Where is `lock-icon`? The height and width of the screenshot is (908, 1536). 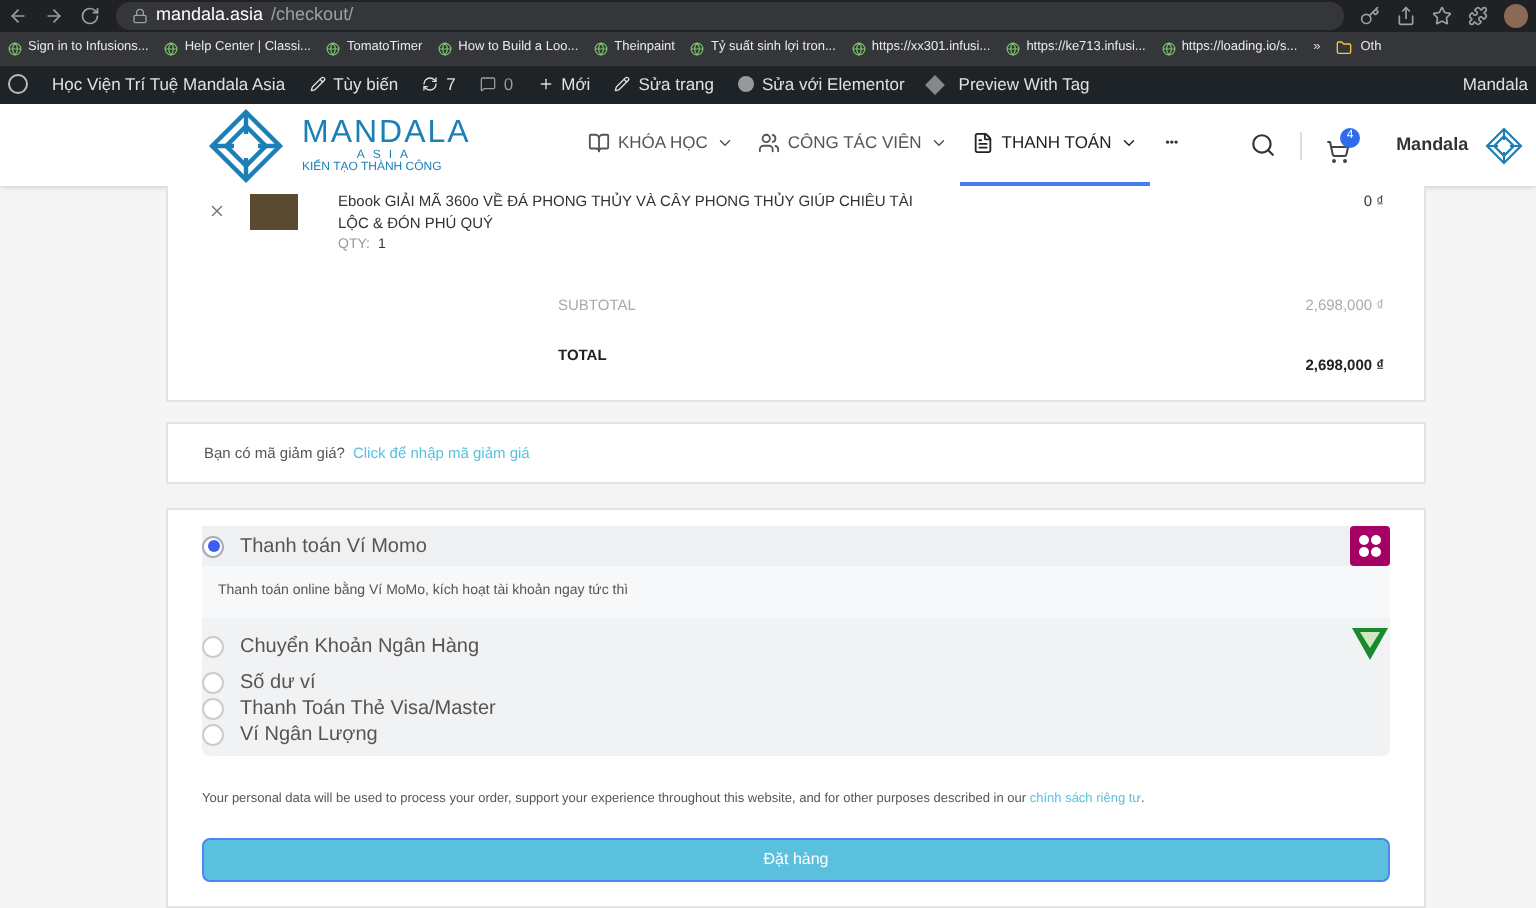
lock-icon is located at coordinates (140, 15).